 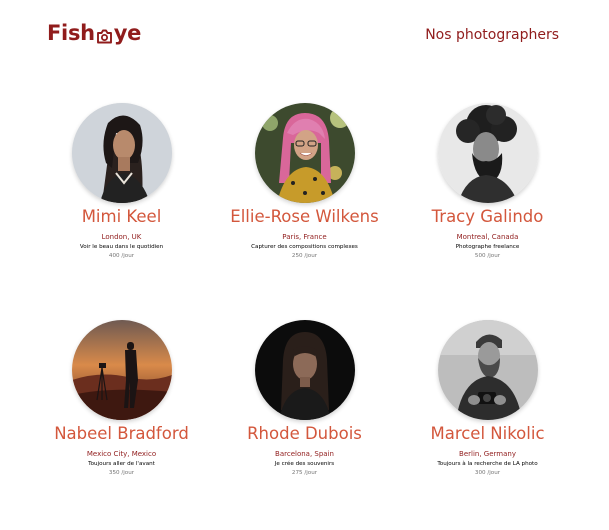 What do you see at coordinates (304, 464) in the screenshot?
I see `photographer-tagline: Je crée des souvenirs` at bounding box center [304, 464].